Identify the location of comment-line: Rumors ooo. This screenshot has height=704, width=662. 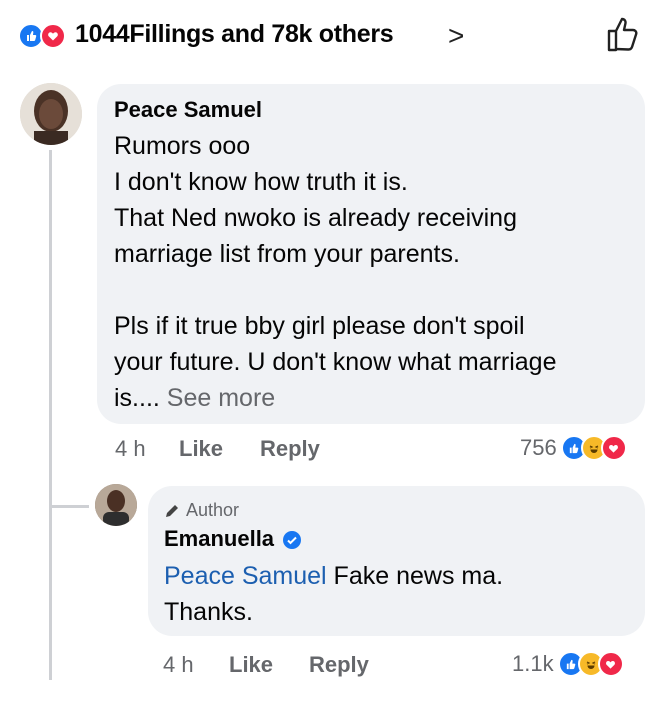
(182, 146).